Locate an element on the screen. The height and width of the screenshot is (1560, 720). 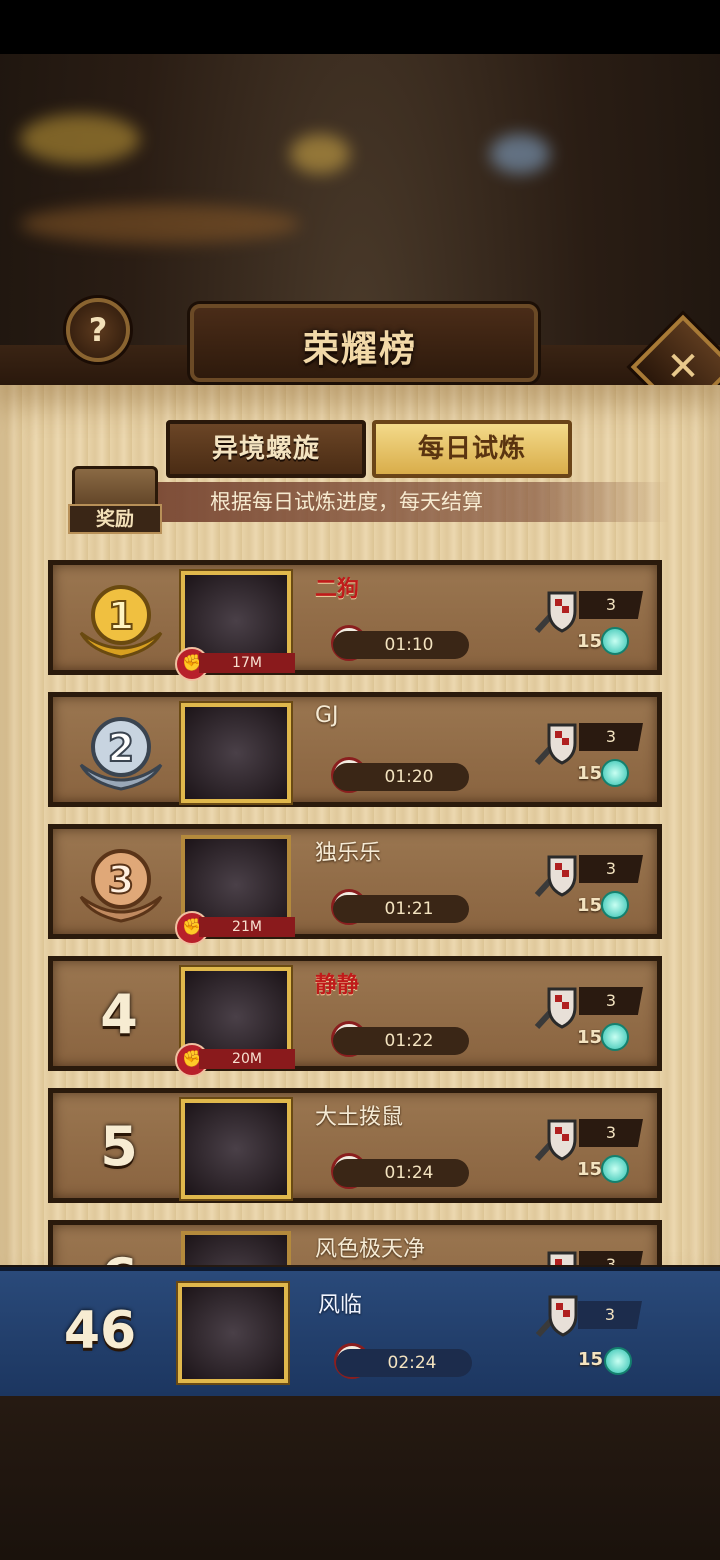
header: 荣耀榜 is located at coordinates (360, 337).